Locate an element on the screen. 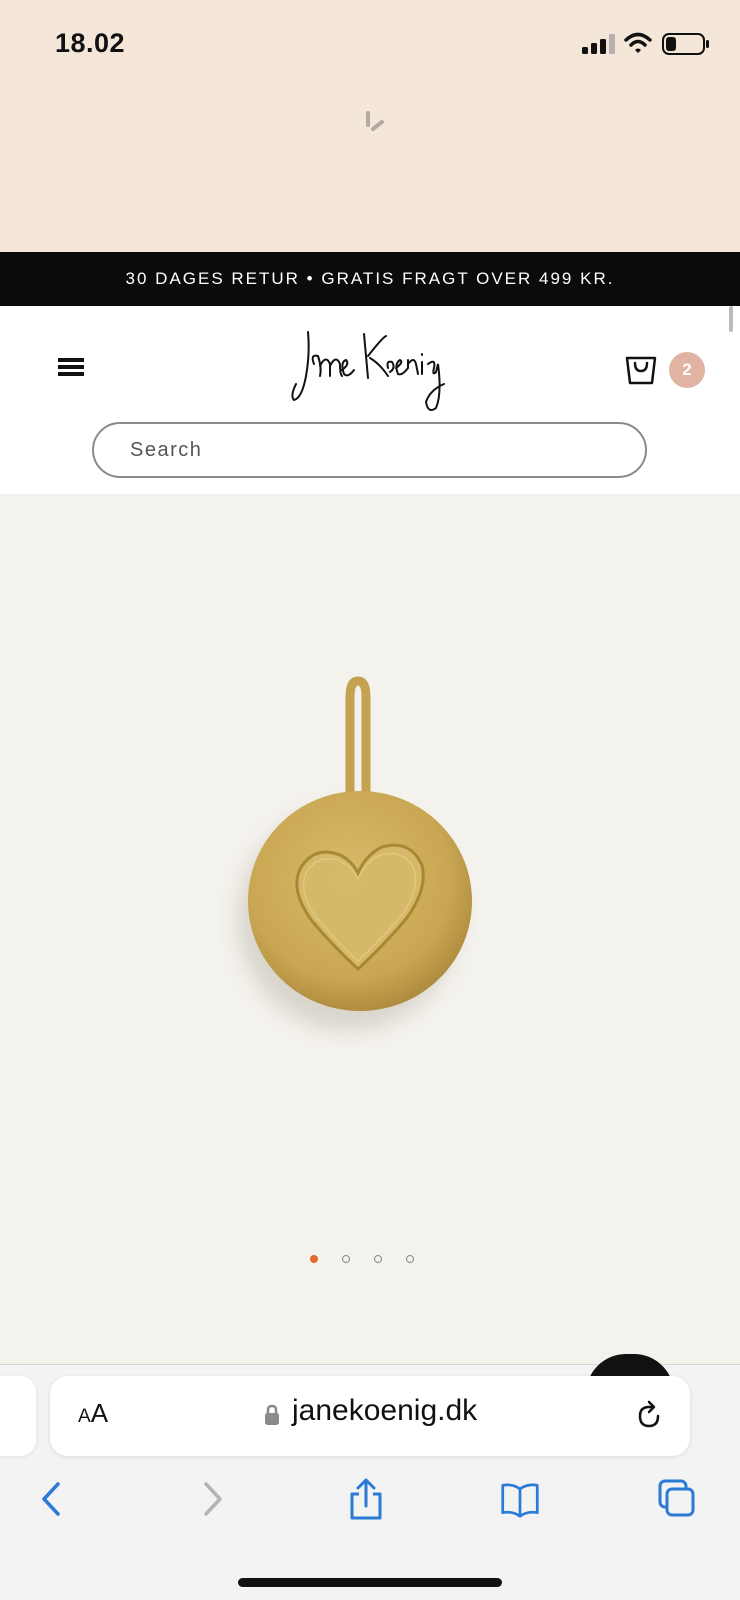 The width and height of the screenshot is (740, 1600). spinner-icon is located at coordinates (375, 121).